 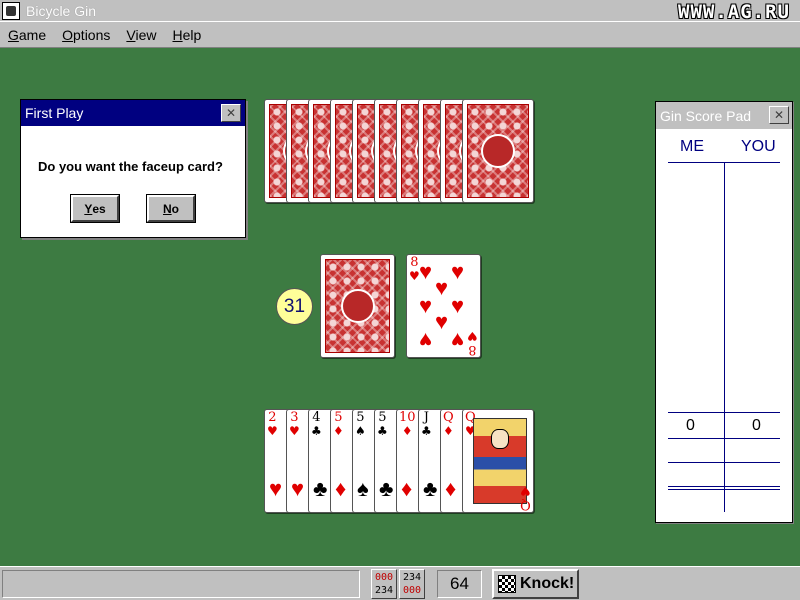 I want to click on status-bar: 000 234 234 000 64 Knock!, so click(x=400, y=583).